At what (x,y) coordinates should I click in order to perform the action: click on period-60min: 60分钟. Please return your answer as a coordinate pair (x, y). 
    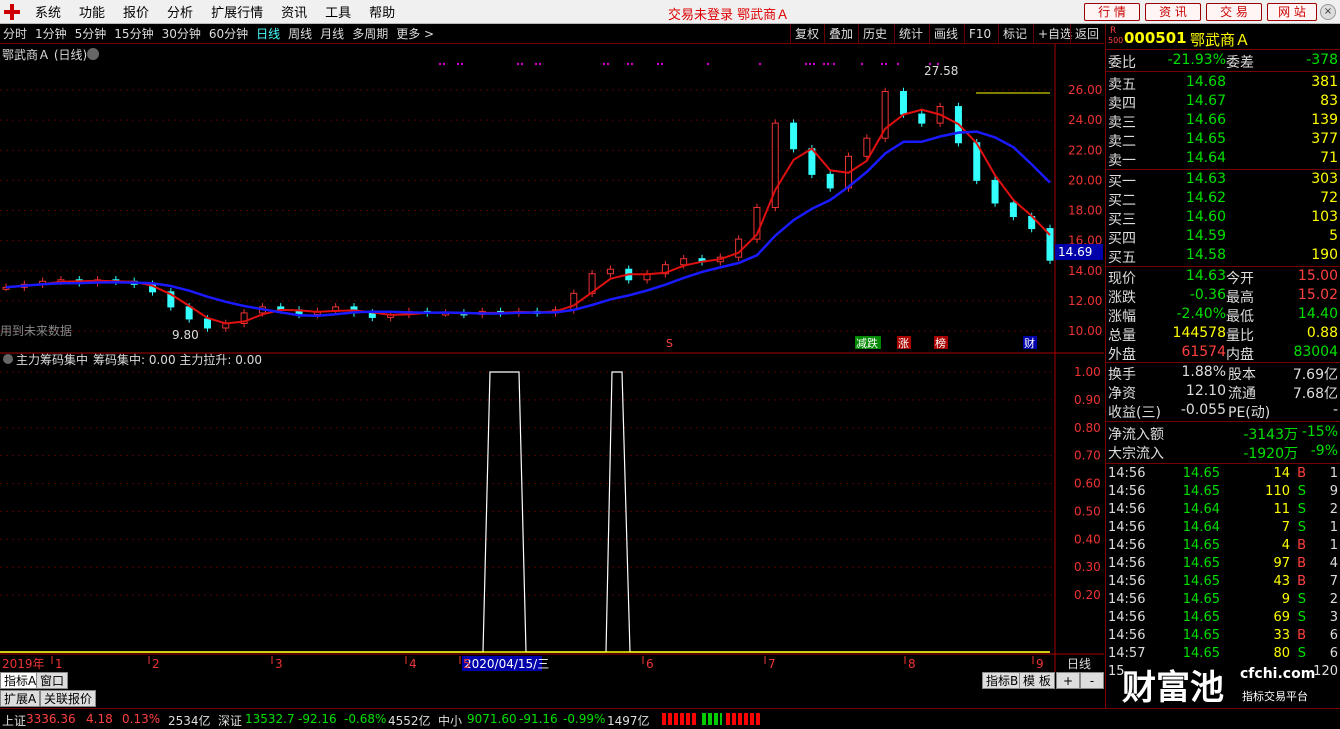
    Looking at the image, I should click on (228, 33).